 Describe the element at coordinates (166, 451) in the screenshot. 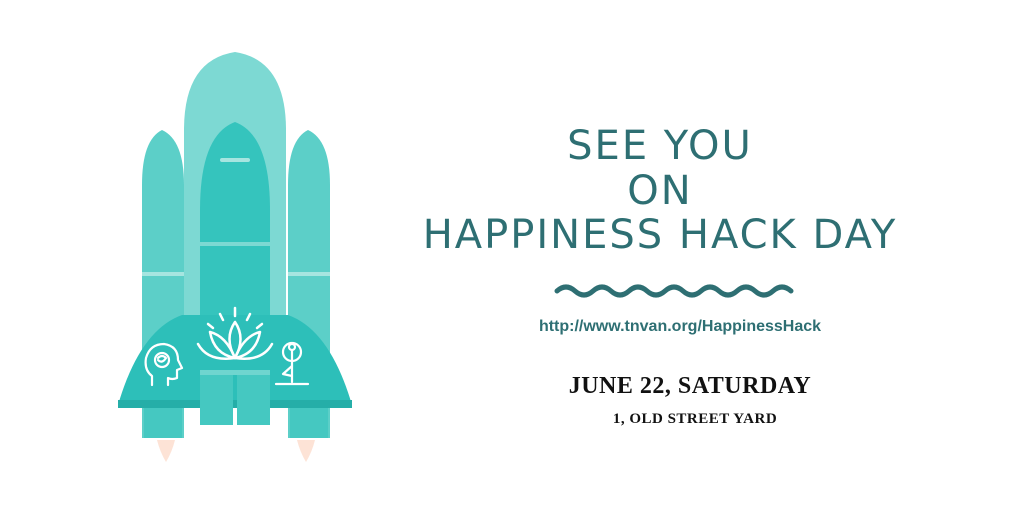

I see `left-flame` at that location.